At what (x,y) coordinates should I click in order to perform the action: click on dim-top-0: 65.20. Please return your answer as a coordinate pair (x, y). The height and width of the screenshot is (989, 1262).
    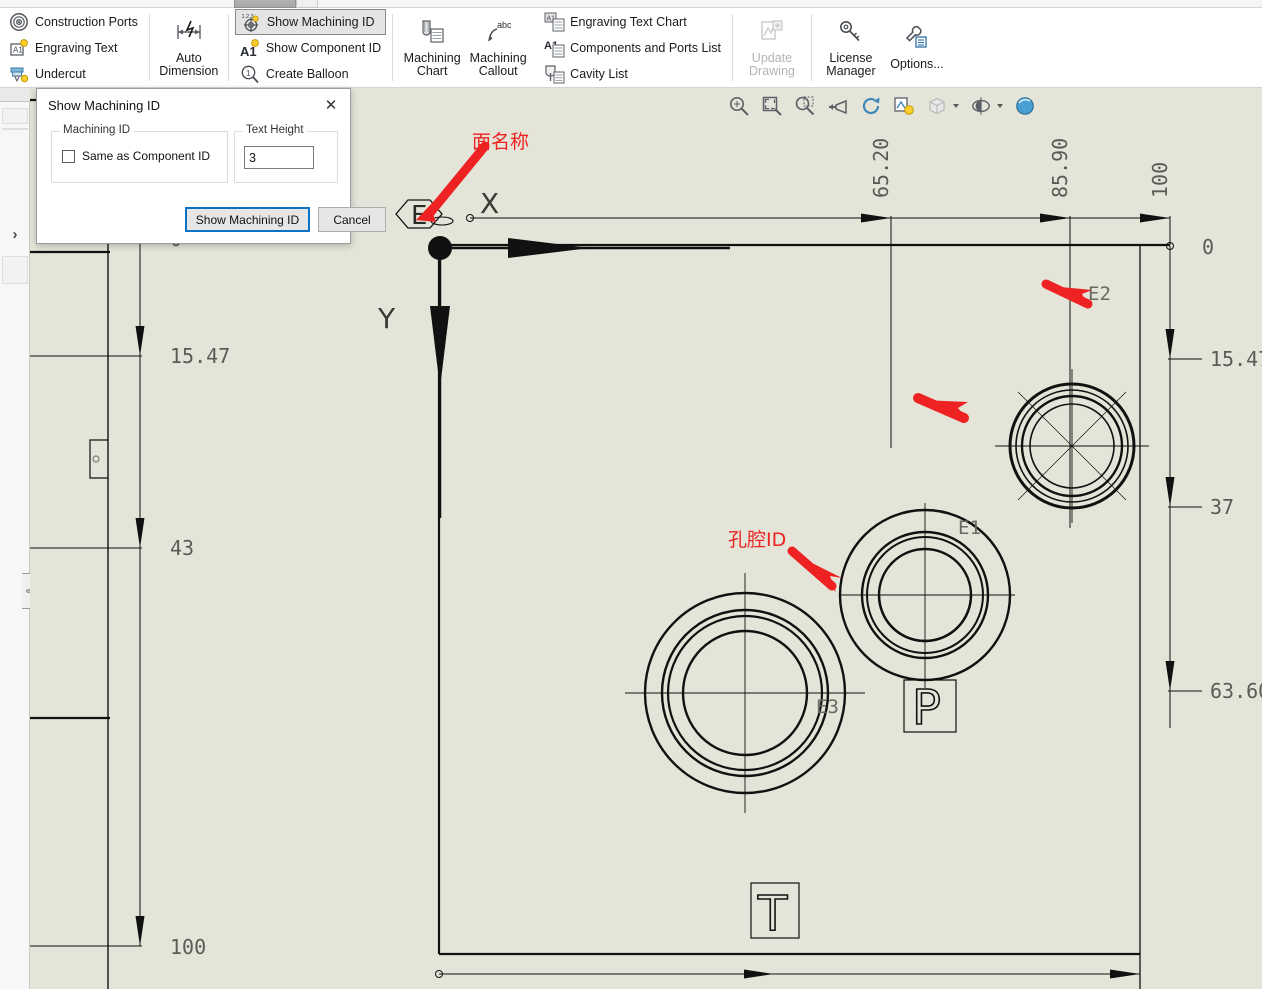
    Looking at the image, I should click on (881, 168).